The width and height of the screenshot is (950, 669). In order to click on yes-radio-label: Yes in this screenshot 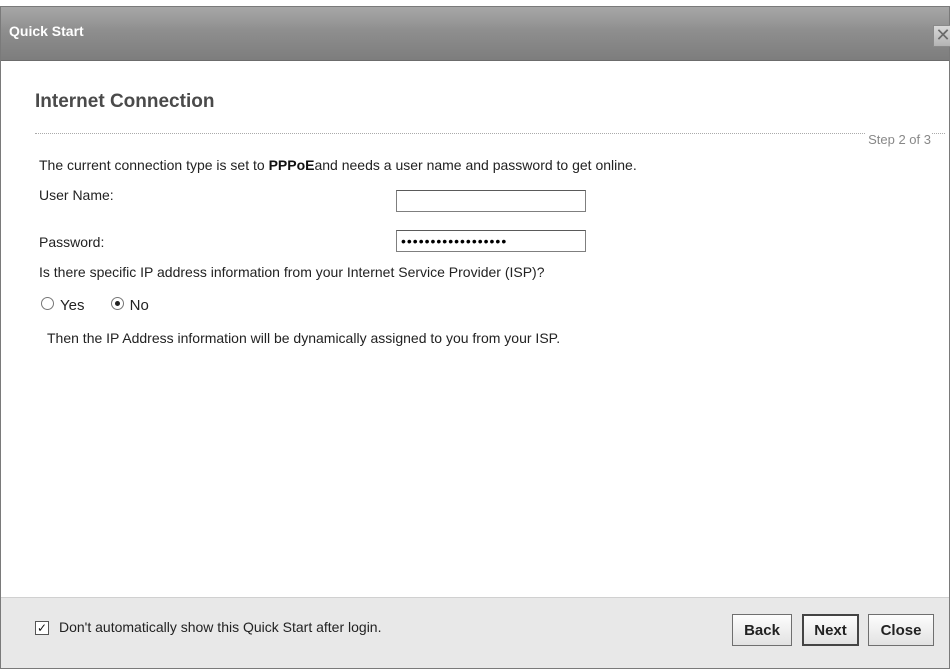, I will do `click(72, 305)`.